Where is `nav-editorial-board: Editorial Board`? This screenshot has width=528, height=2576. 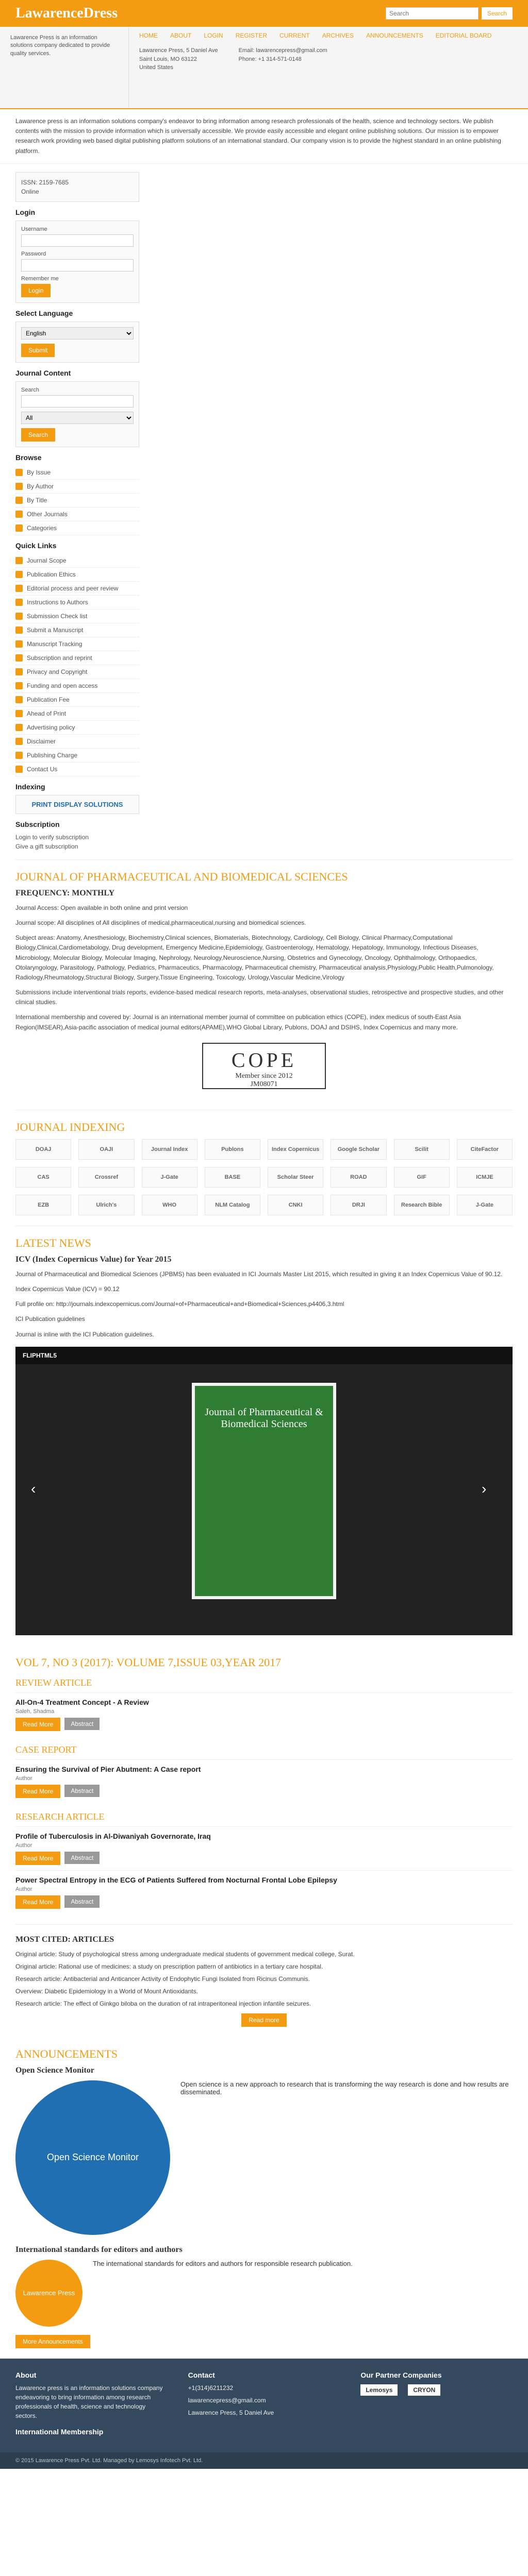 nav-editorial-board: Editorial Board is located at coordinates (464, 35).